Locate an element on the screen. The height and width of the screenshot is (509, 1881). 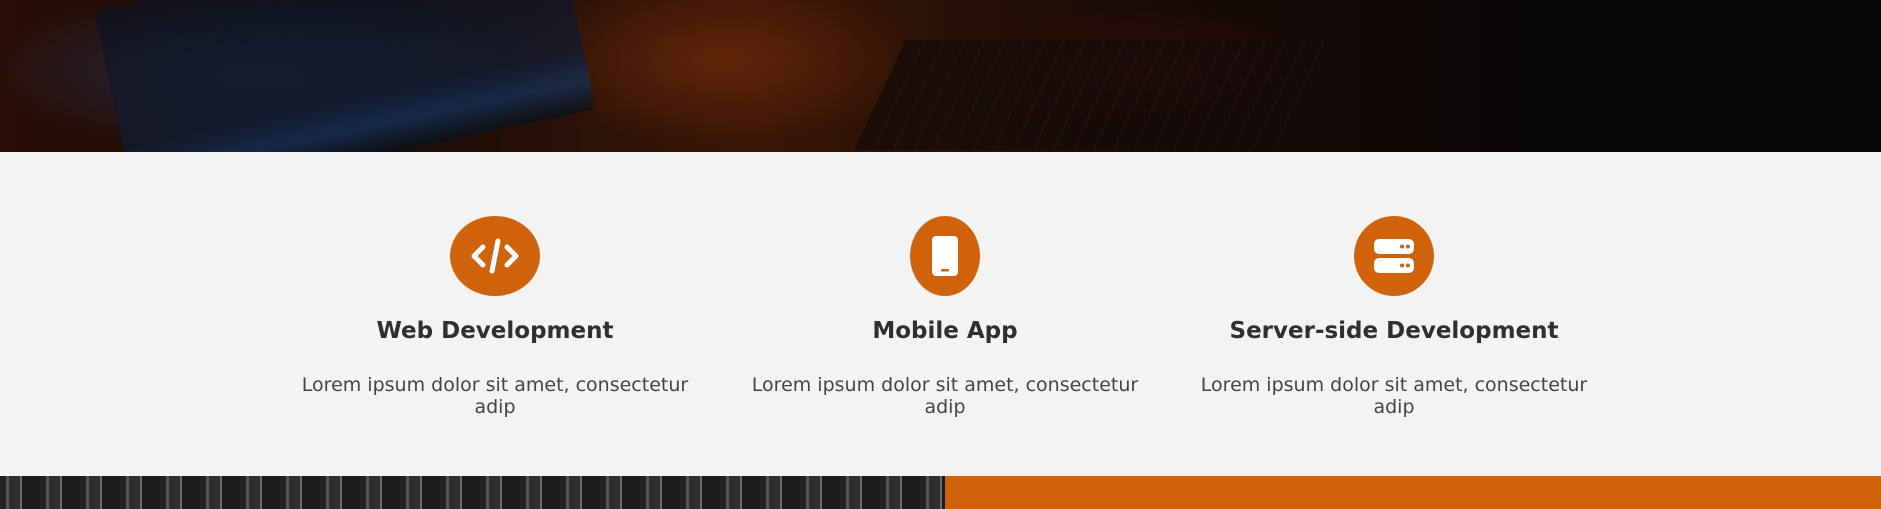
service-title: Web Development is located at coordinates (495, 331).